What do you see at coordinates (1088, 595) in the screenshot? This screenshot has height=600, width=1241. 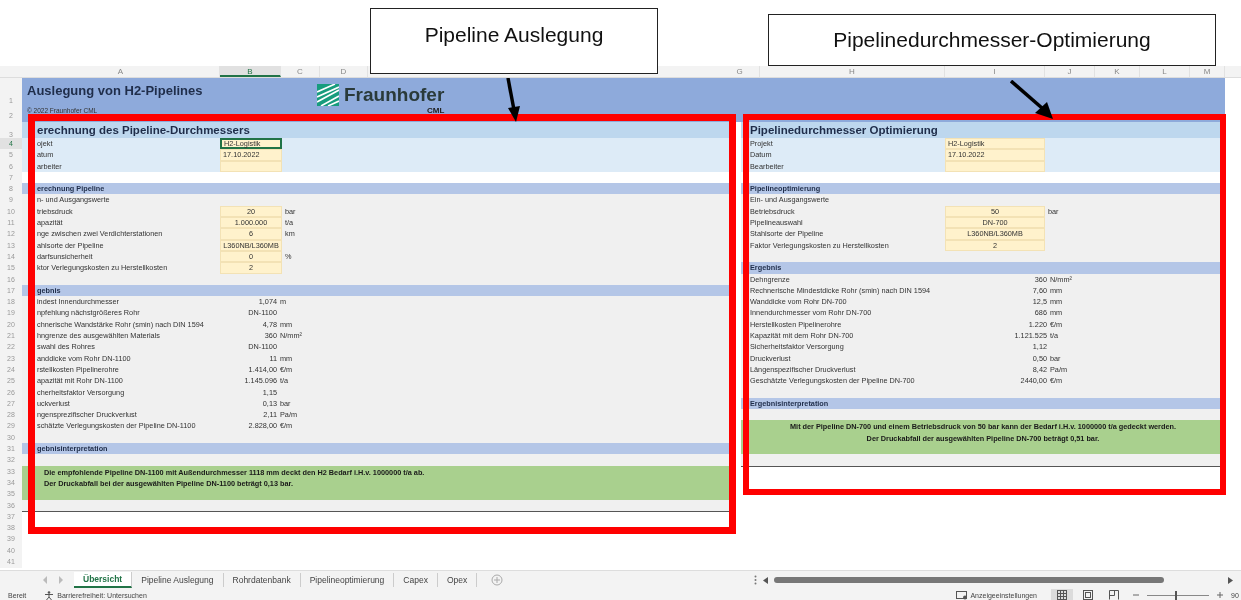 I see `page-icon` at bounding box center [1088, 595].